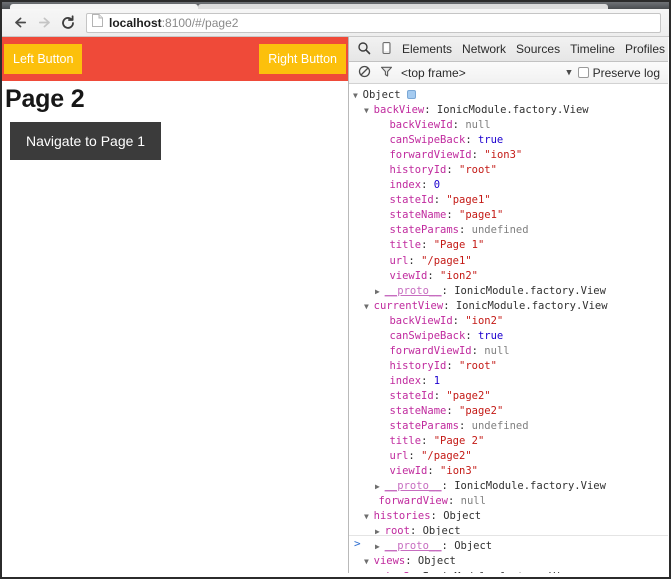 The image size is (671, 579). I want to click on console-token: null, so click(478, 125).